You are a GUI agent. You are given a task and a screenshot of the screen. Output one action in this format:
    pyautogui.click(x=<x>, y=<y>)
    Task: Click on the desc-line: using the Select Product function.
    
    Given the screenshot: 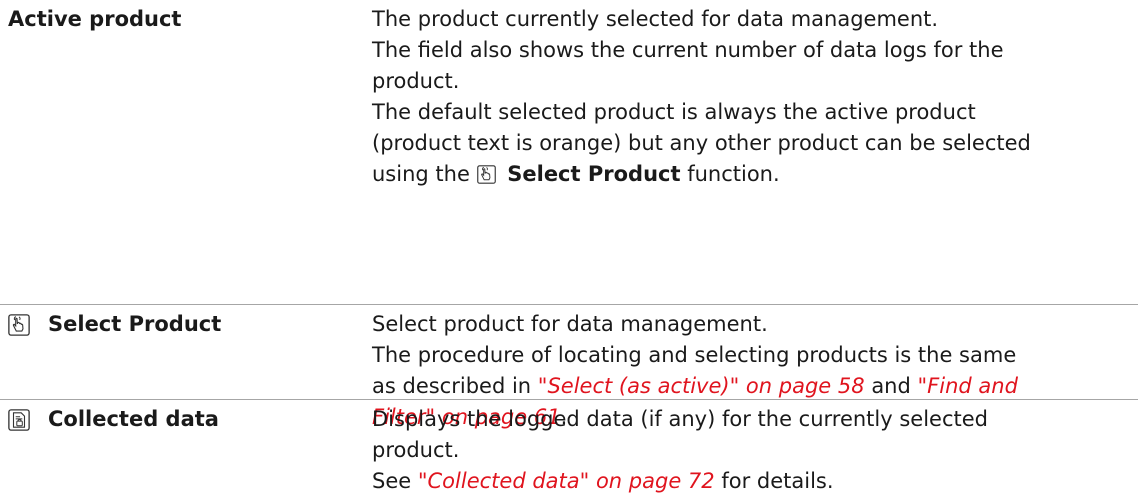 What is the action you would take?
    pyautogui.click(x=744, y=174)
    